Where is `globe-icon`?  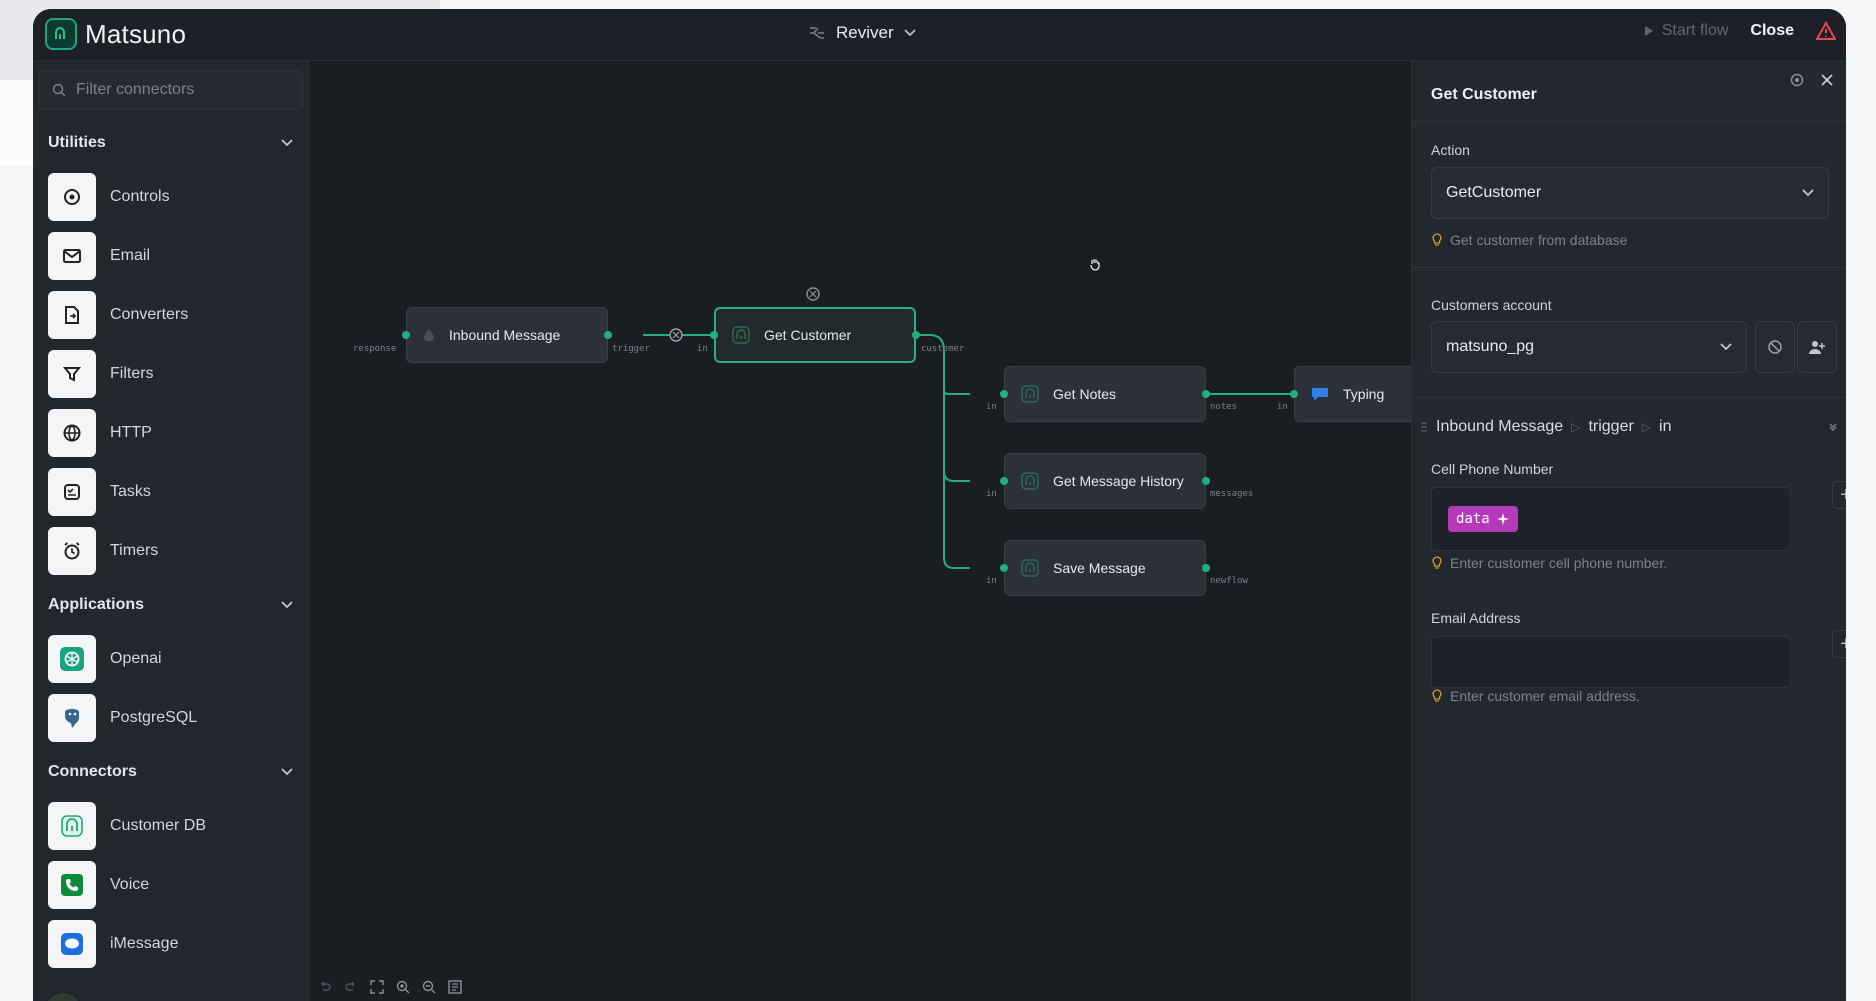
globe-icon is located at coordinates (72, 433).